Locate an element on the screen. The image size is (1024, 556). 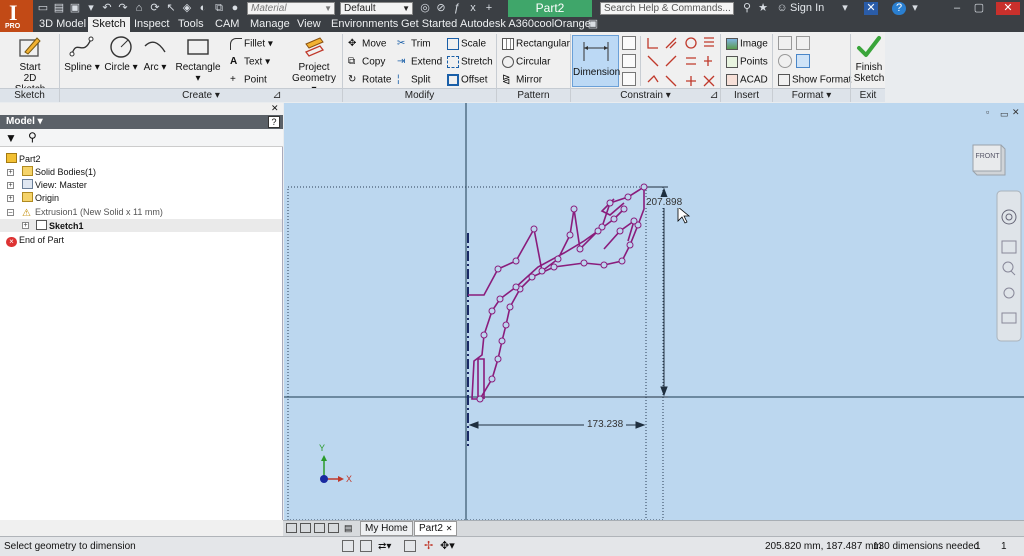
tab-part2: Part2 ✕ is located at coordinates (436, 528).